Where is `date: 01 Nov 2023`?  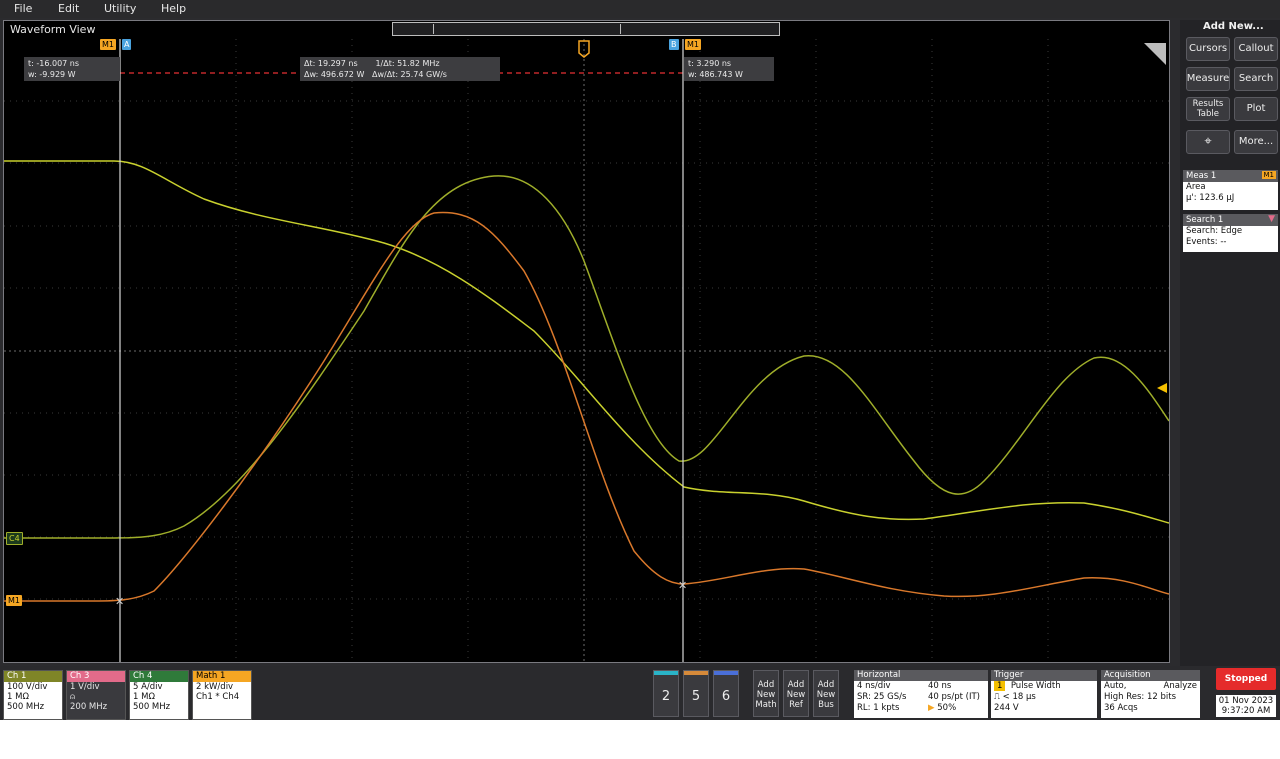 date: 01 Nov 2023 is located at coordinates (1246, 701).